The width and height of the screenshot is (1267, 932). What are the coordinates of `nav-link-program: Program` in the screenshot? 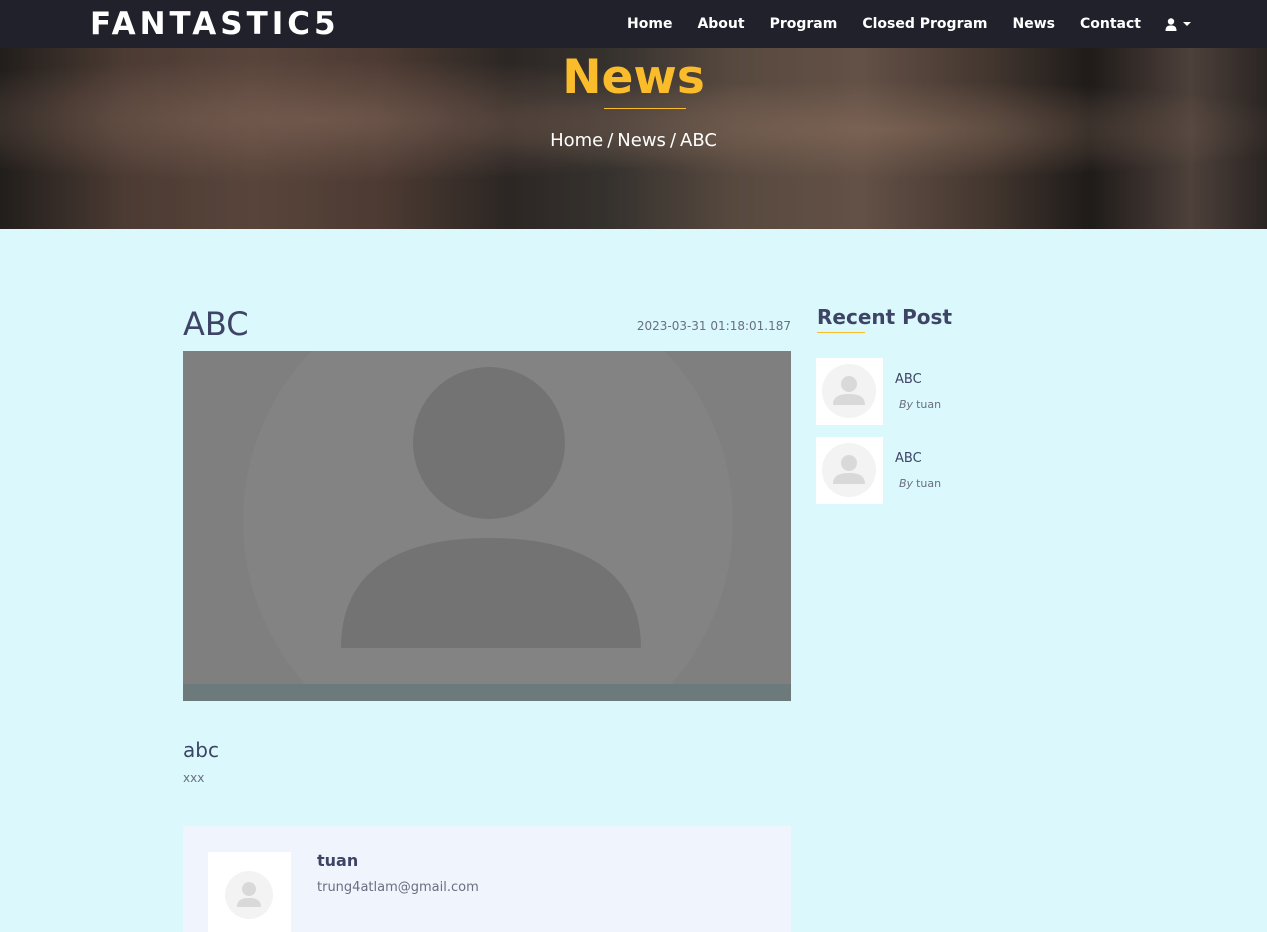 It's located at (804, 24).